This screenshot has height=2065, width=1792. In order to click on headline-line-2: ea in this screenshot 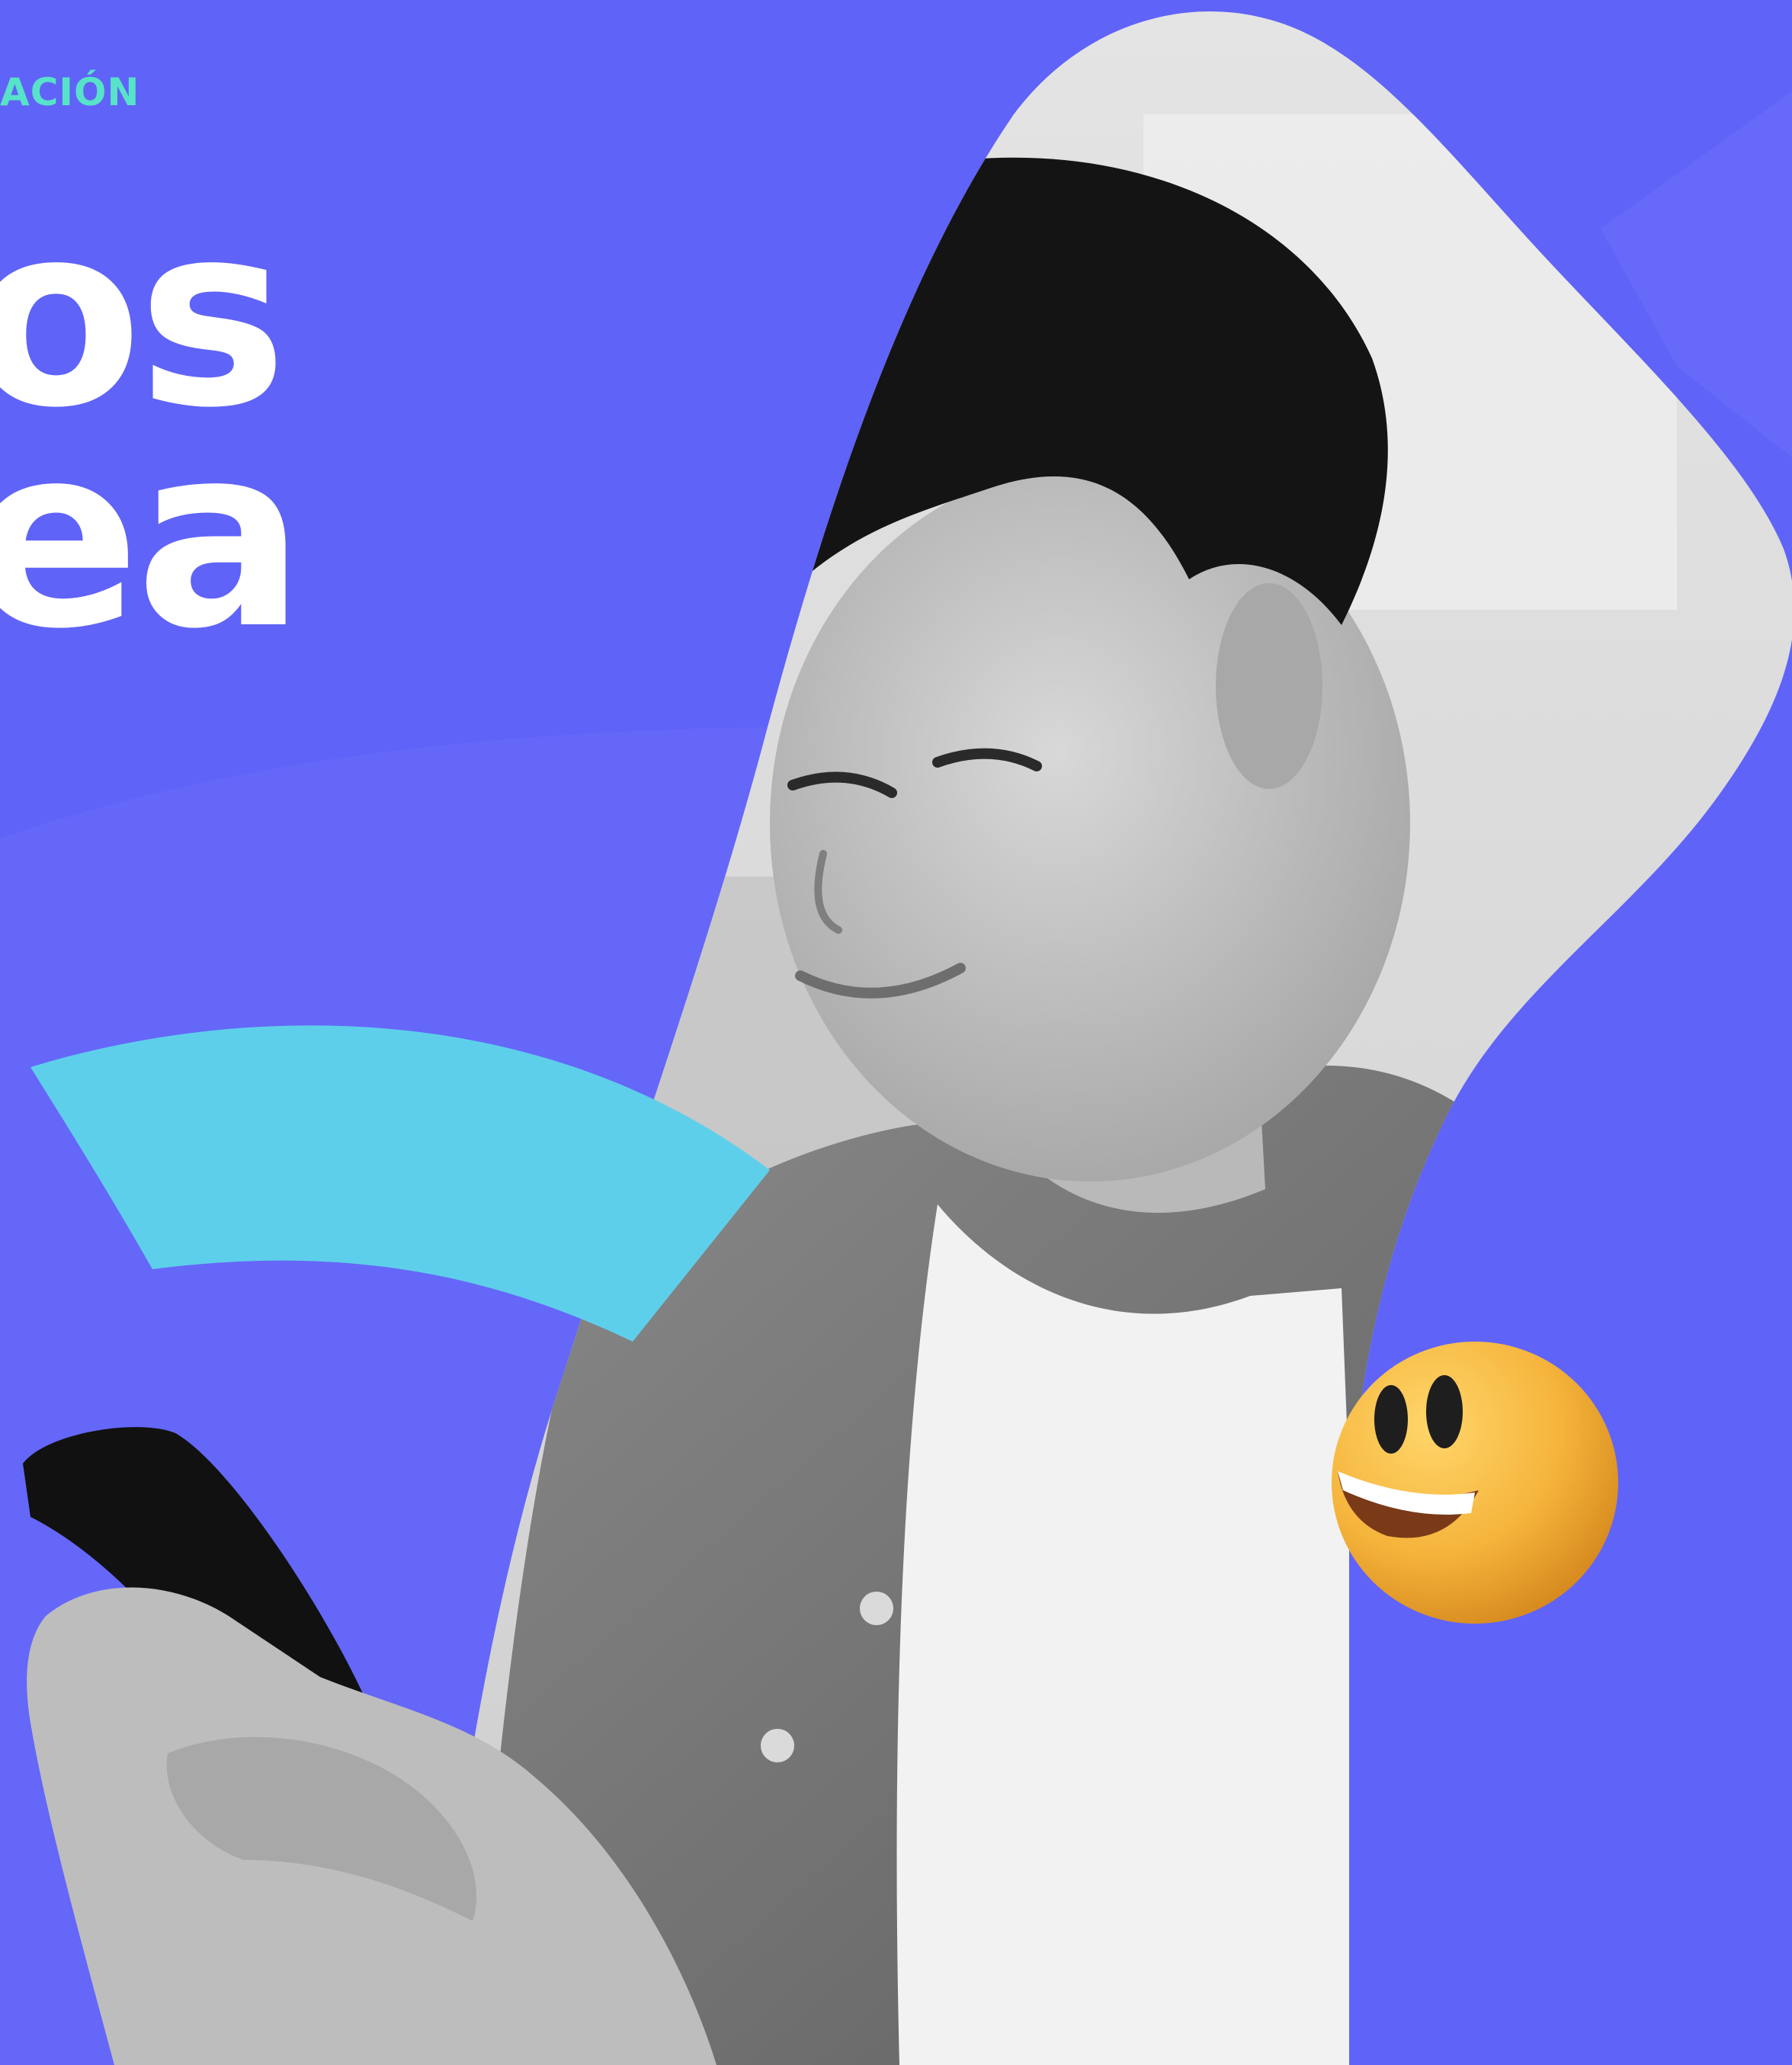, I will do `click(153, 537)`.